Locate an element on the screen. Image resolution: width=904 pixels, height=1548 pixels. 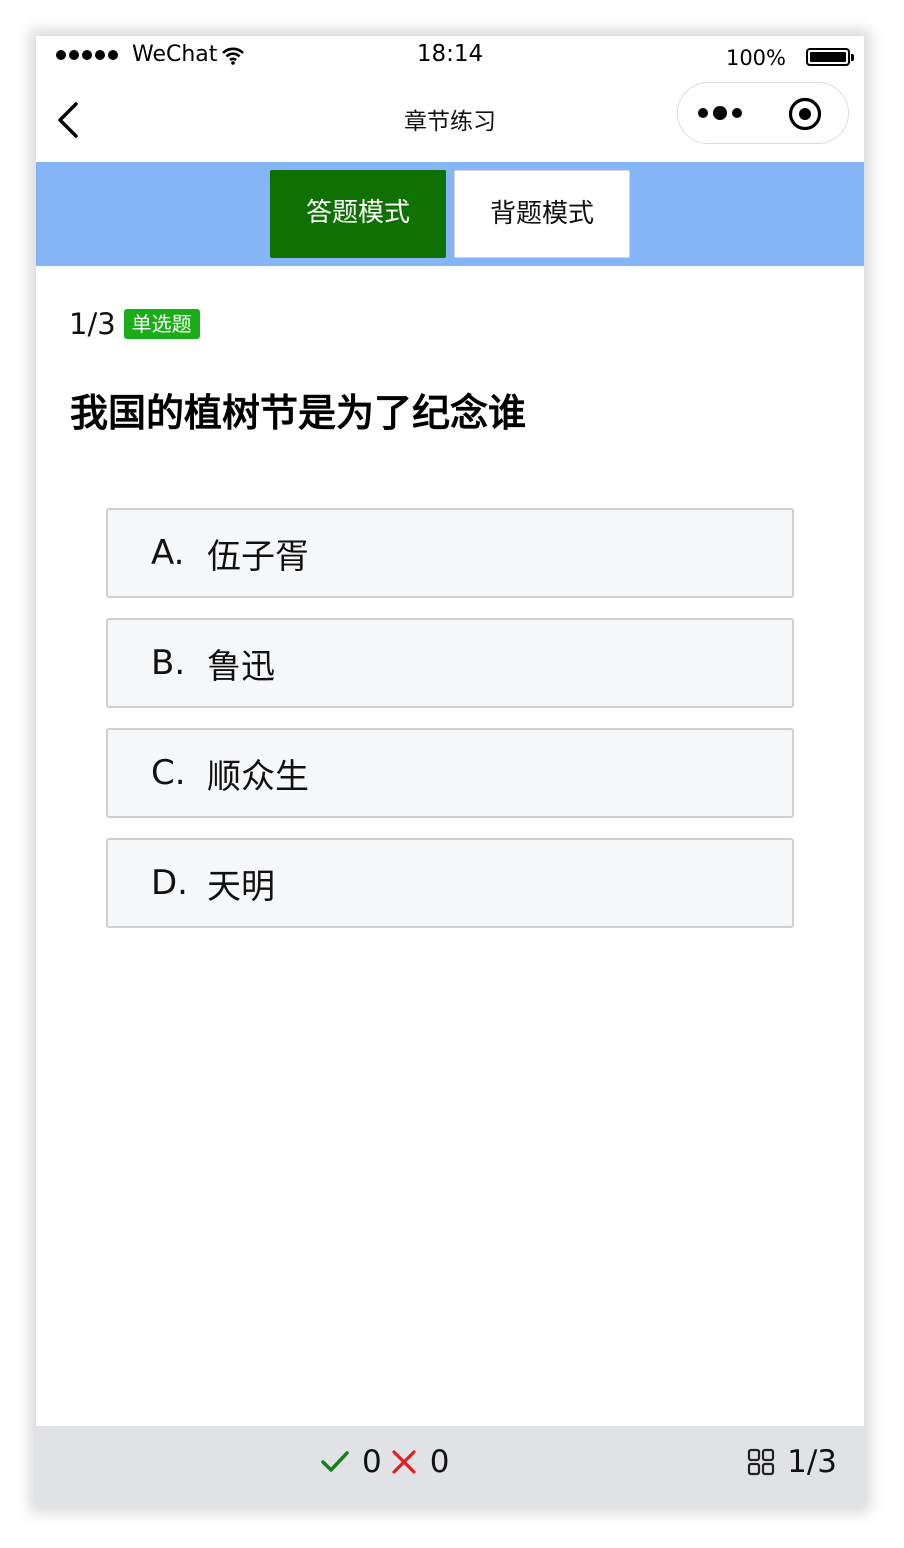
question-title: 我国的植树节是为了纪念谁 is located at coordinates (298, 413).